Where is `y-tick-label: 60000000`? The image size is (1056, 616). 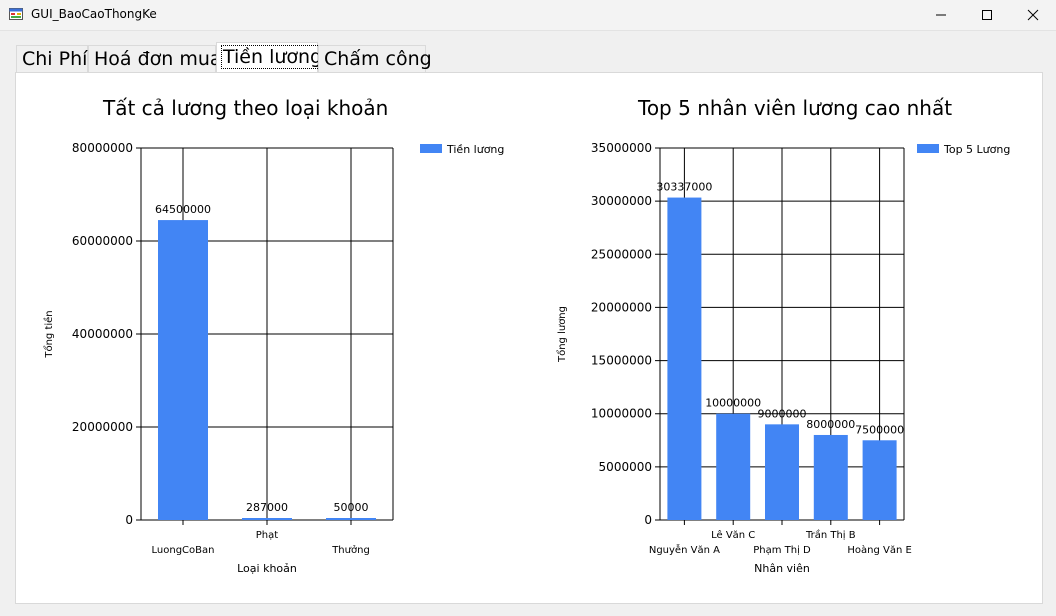 y-tick-label: 60000000 is located at coordinates (102, 241).